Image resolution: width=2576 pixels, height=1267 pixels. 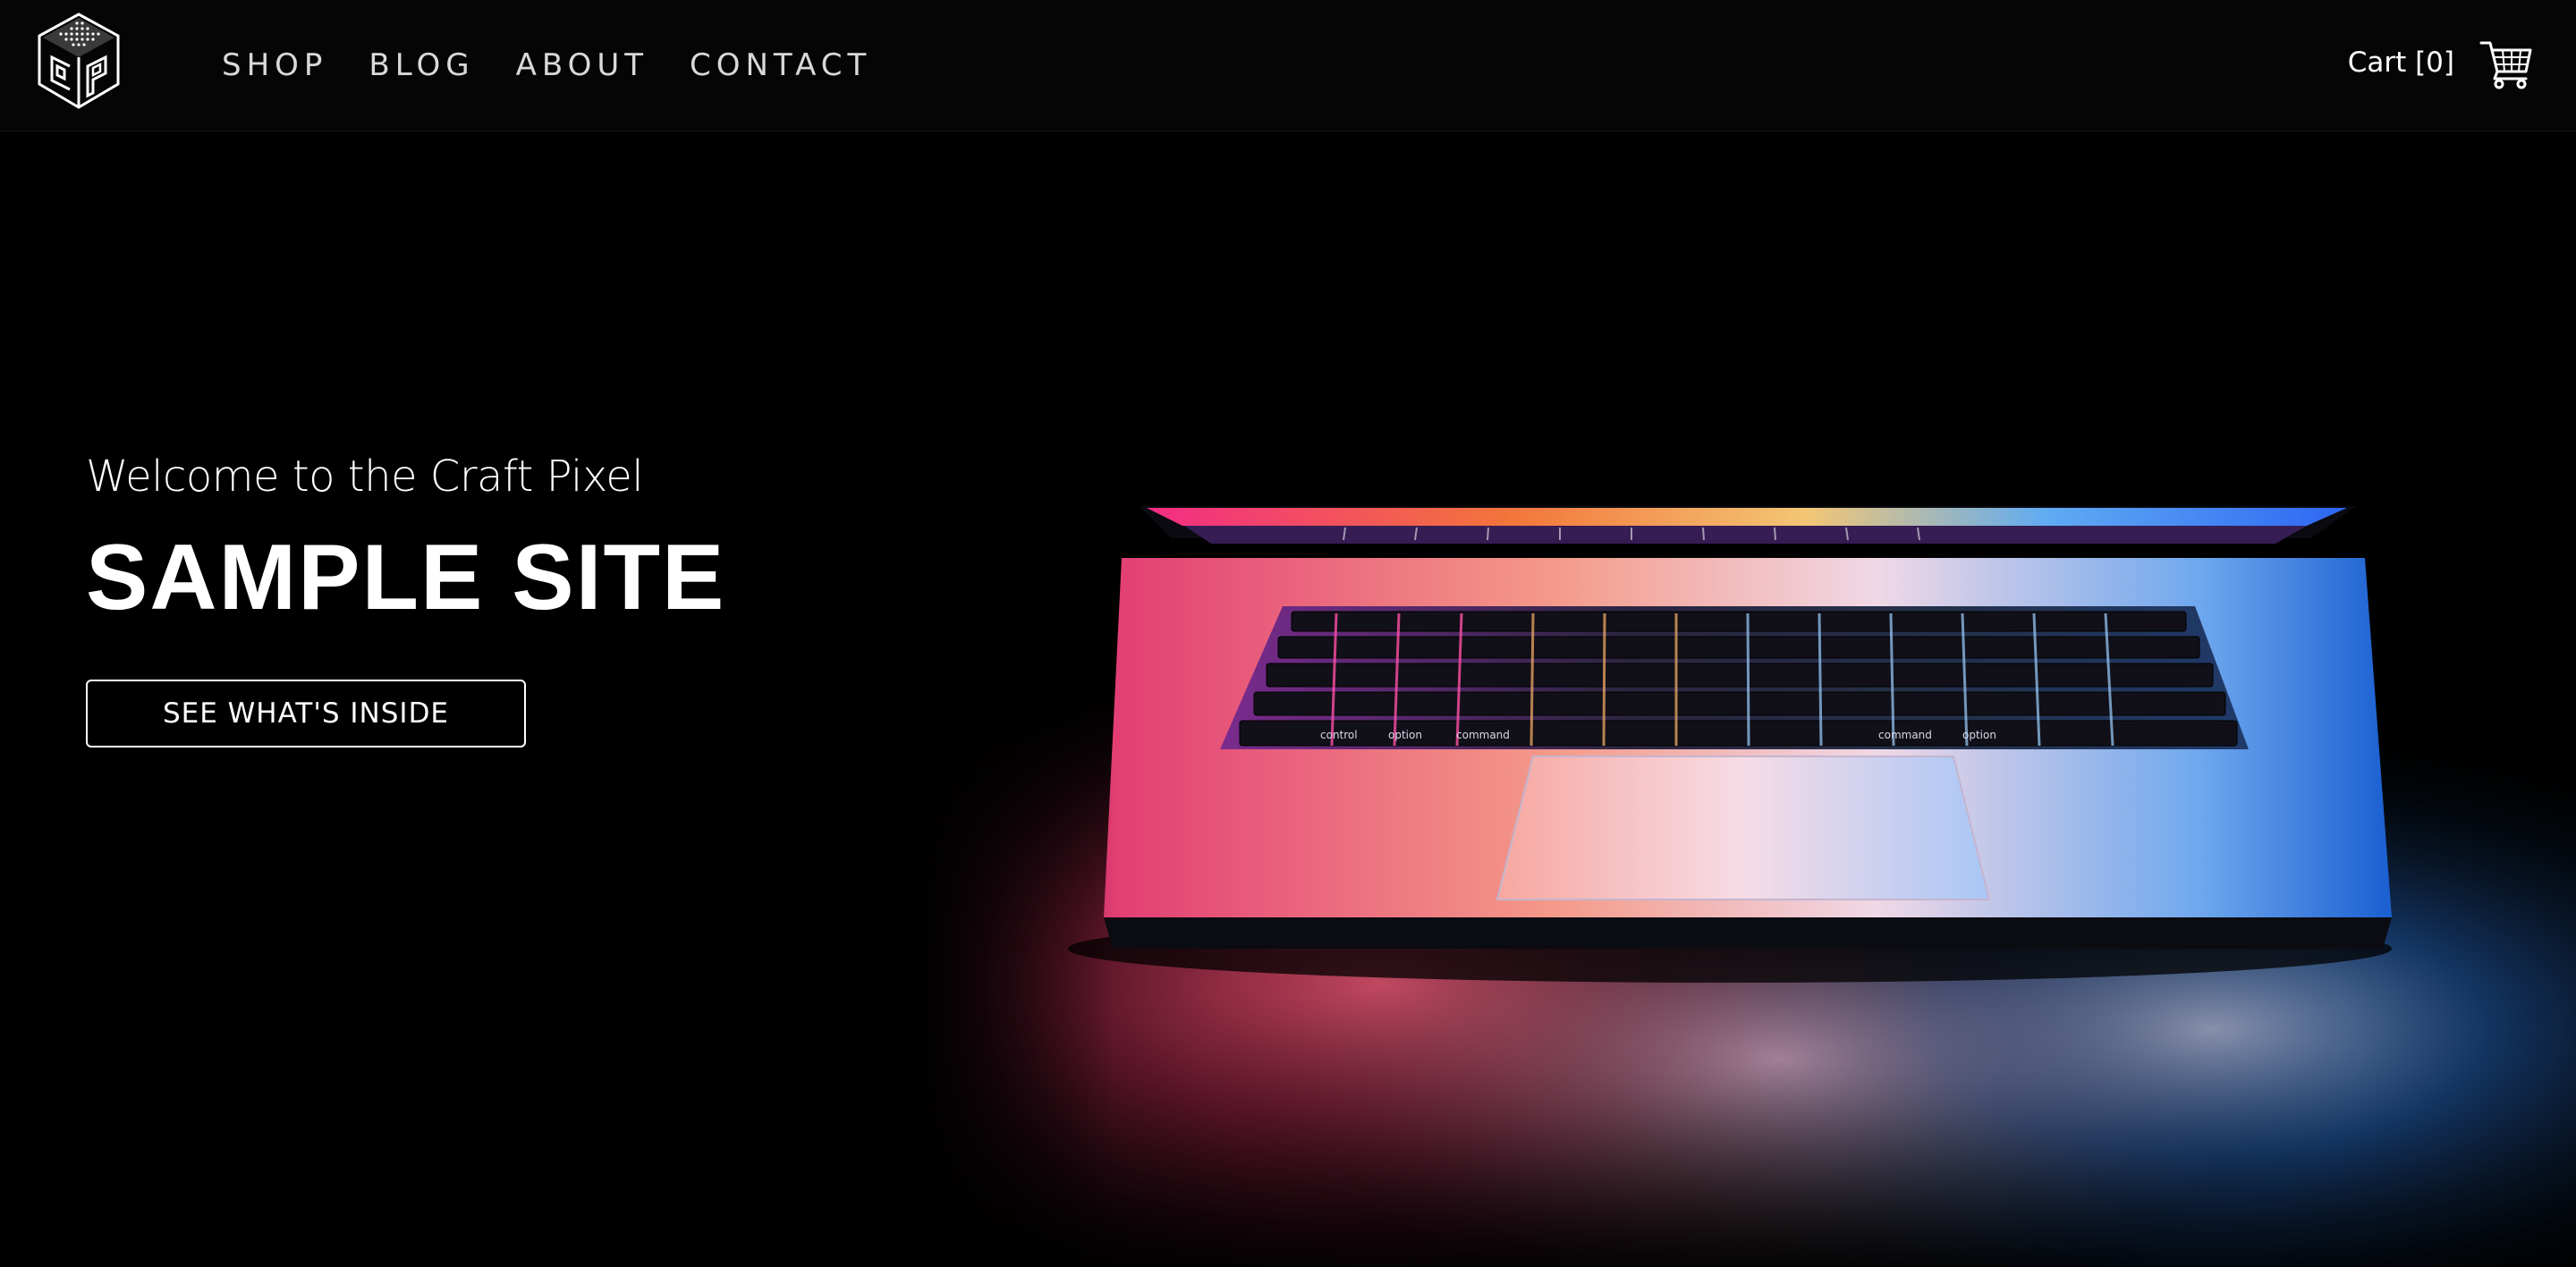 What do you see at coordinates (406, 577) in the screenshot?
I see `hero-title: SAMPLE SITE` at bounding box center [406, 577].